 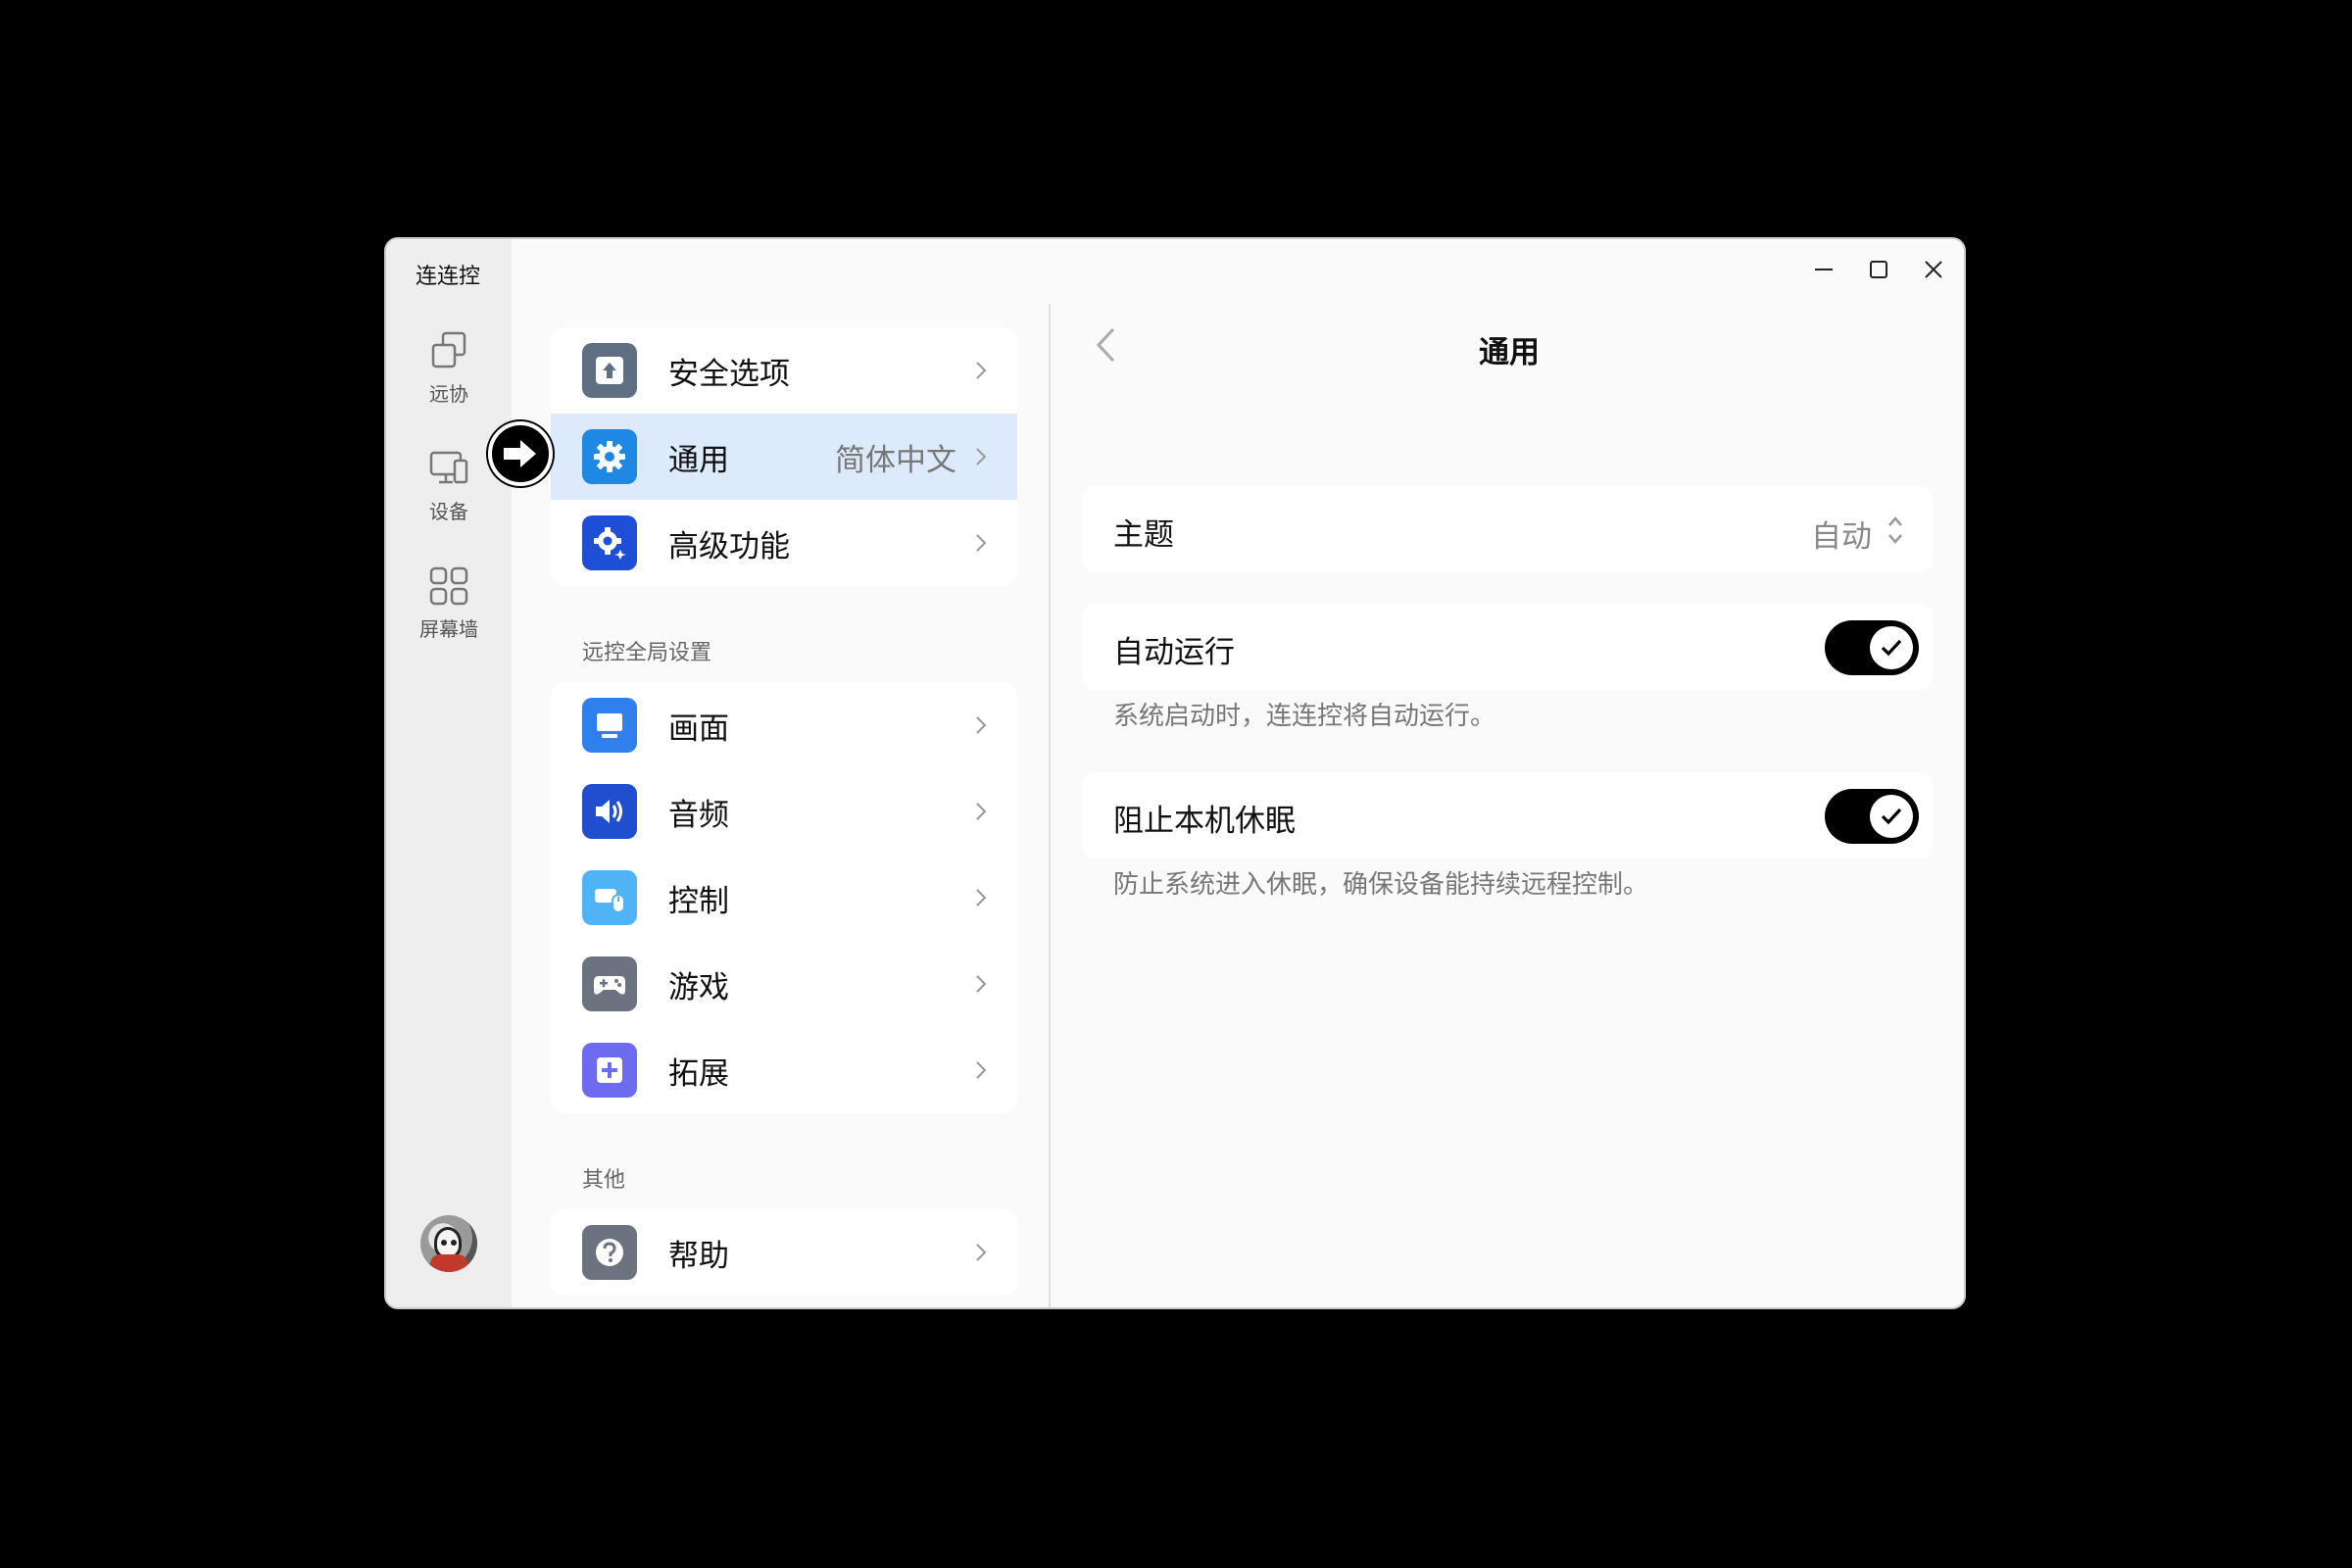 I want to click on speaker-icon, so click(x=609, y=811).